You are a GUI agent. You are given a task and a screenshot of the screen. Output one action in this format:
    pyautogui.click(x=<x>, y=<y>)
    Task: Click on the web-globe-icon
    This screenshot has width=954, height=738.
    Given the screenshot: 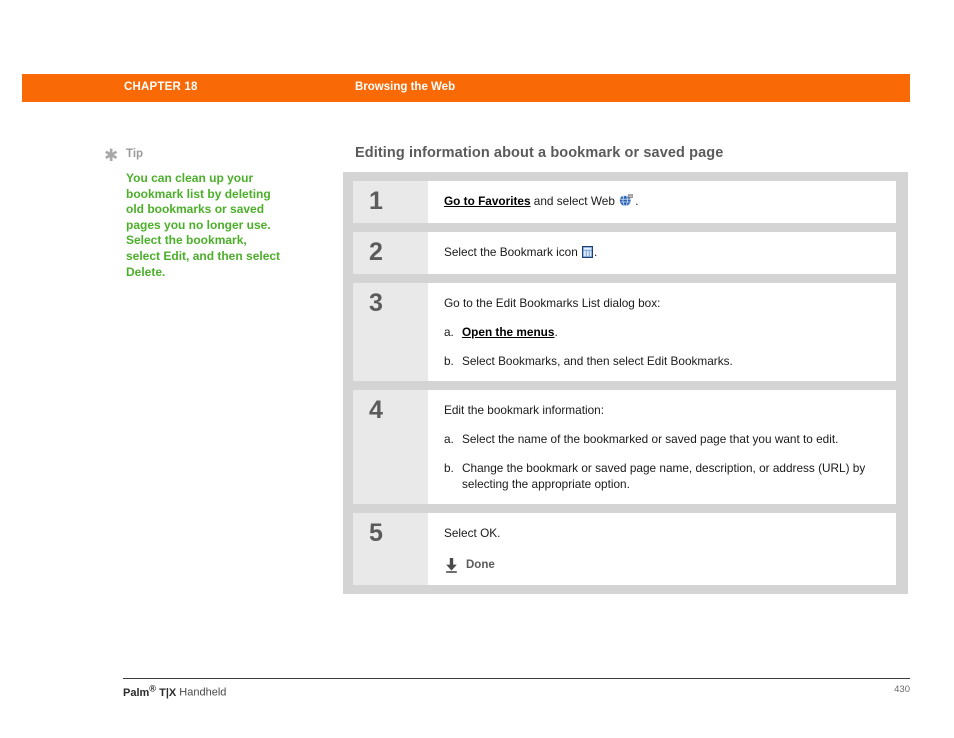 What is the action you would take?
    pyautogui.click(x=626, y=202)
    